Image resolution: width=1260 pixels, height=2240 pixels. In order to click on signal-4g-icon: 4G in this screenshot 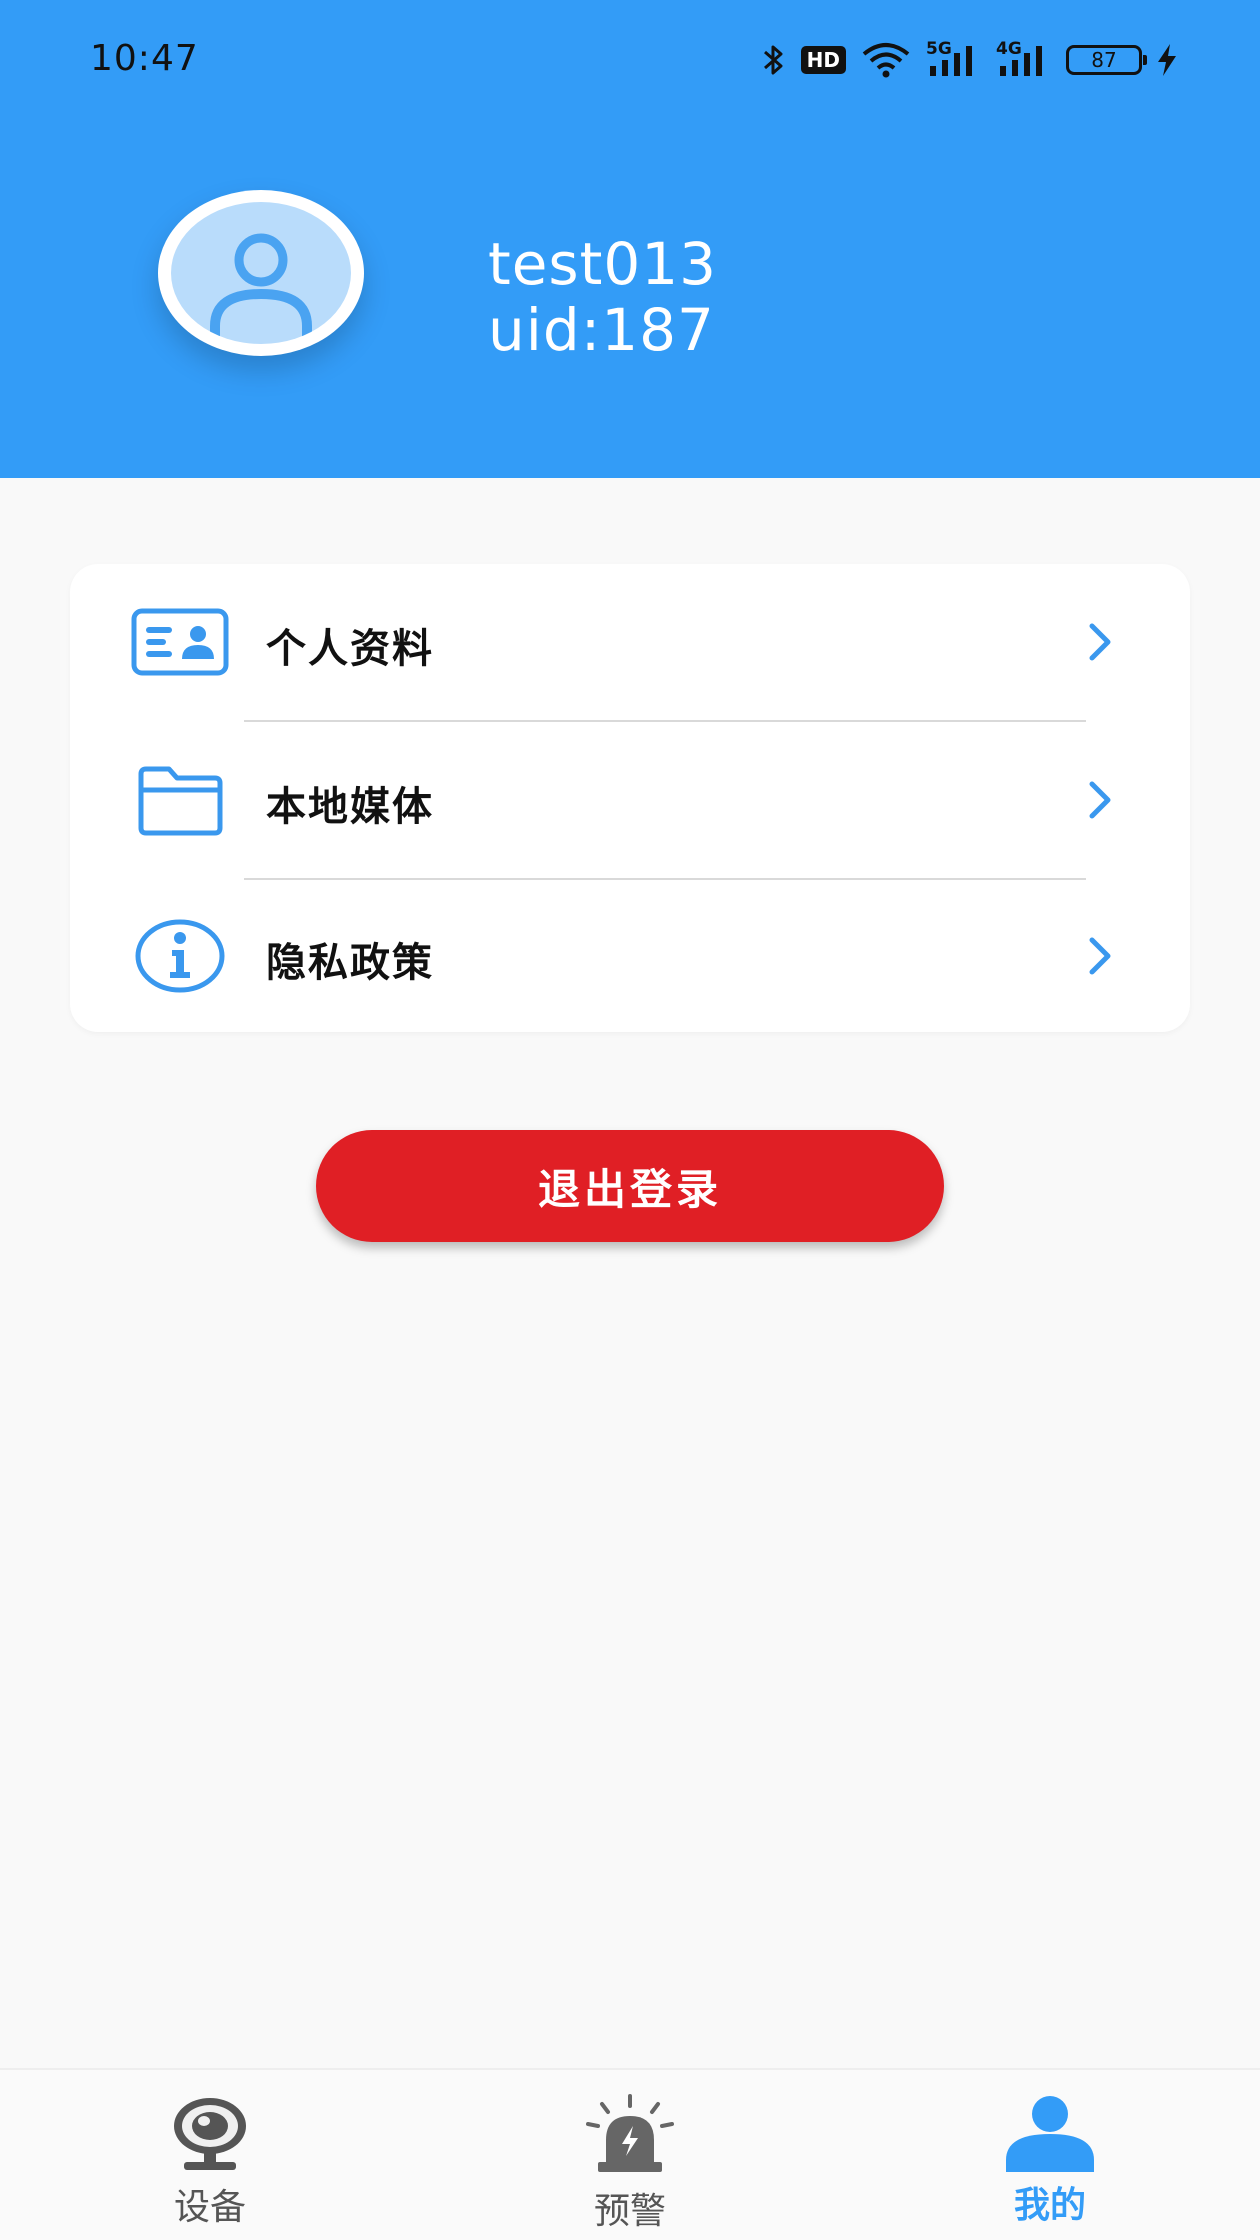, I will do `click(1024, 60)`.